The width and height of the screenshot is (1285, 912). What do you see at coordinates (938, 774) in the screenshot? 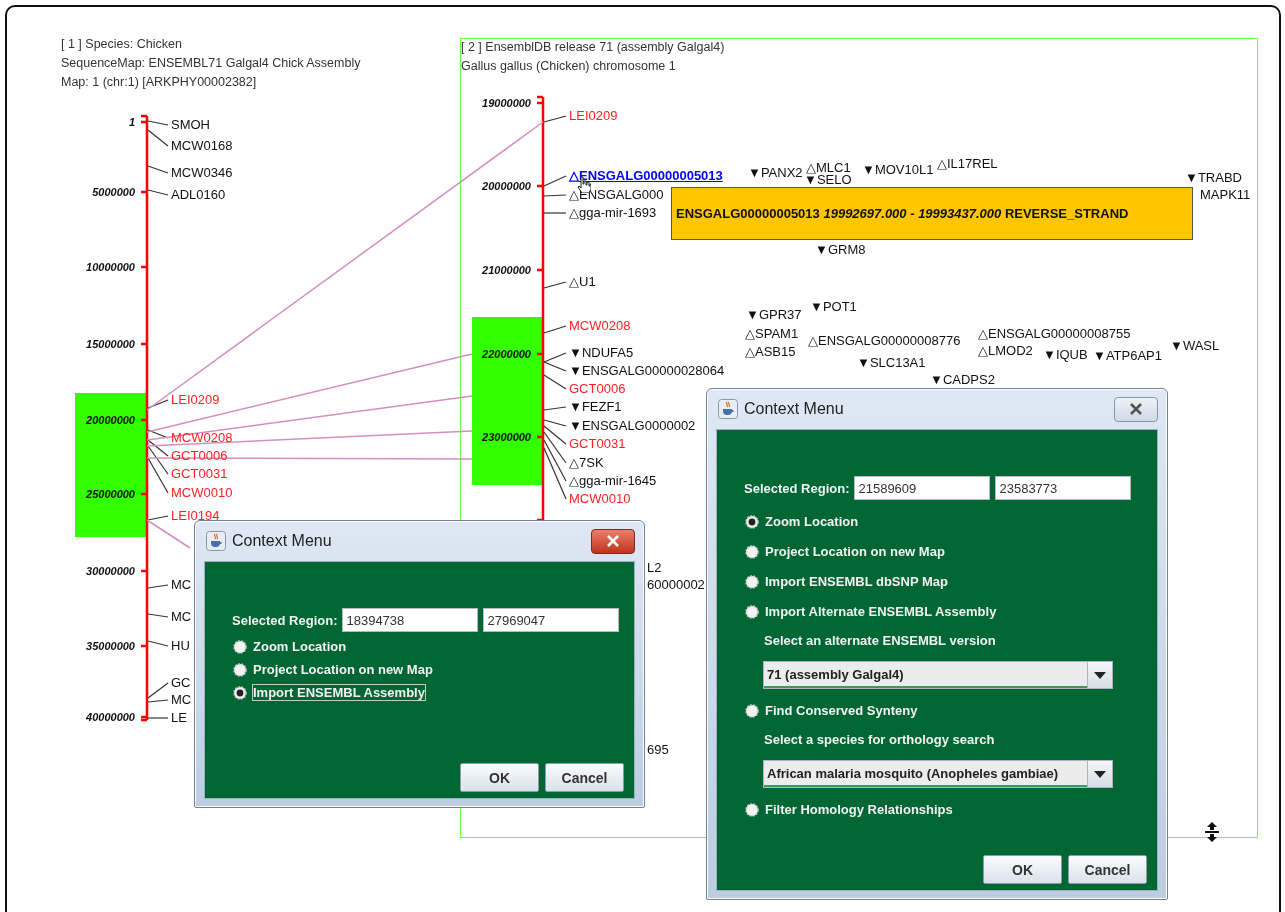
I see `dropdown: African malaria mosquito (Anopheles gambiae)` at bounding box center [938, 774].